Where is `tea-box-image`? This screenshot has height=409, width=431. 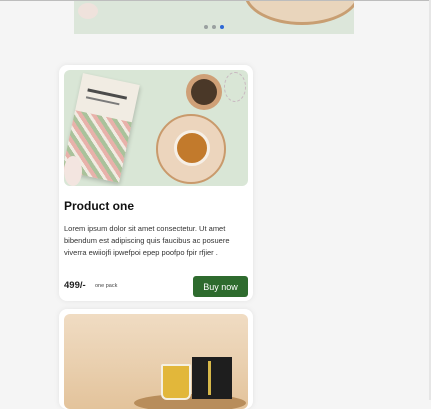 tea-box-image is located at coordinates (212, 378).